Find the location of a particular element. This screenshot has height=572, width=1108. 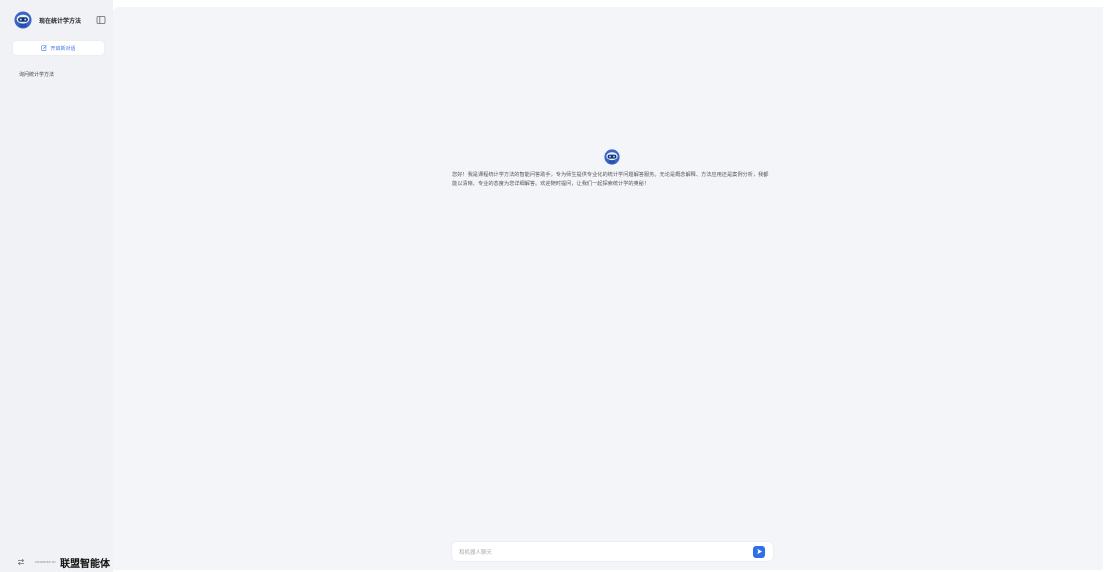

chat-input-bar is located at coordinates (612, 551).